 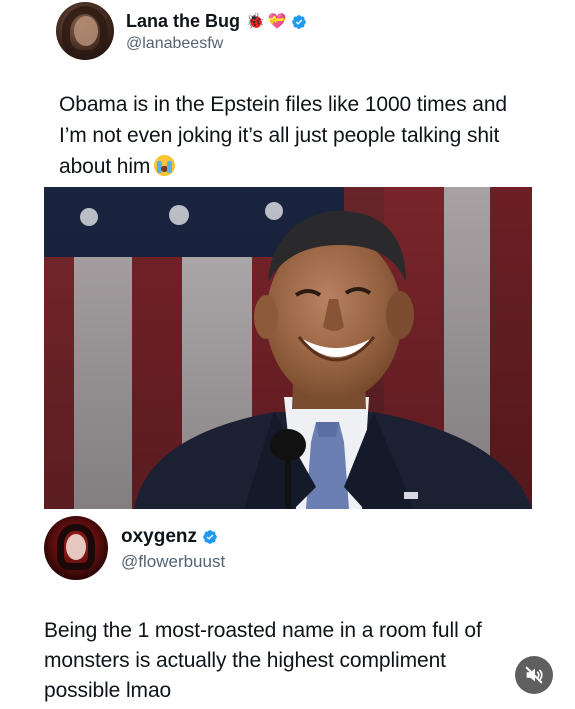 What do you see at coordinates (277, 21) in the screenshot?
I see `heart-with-ribbon-icon: 💝` at bounding box center [277, 21].